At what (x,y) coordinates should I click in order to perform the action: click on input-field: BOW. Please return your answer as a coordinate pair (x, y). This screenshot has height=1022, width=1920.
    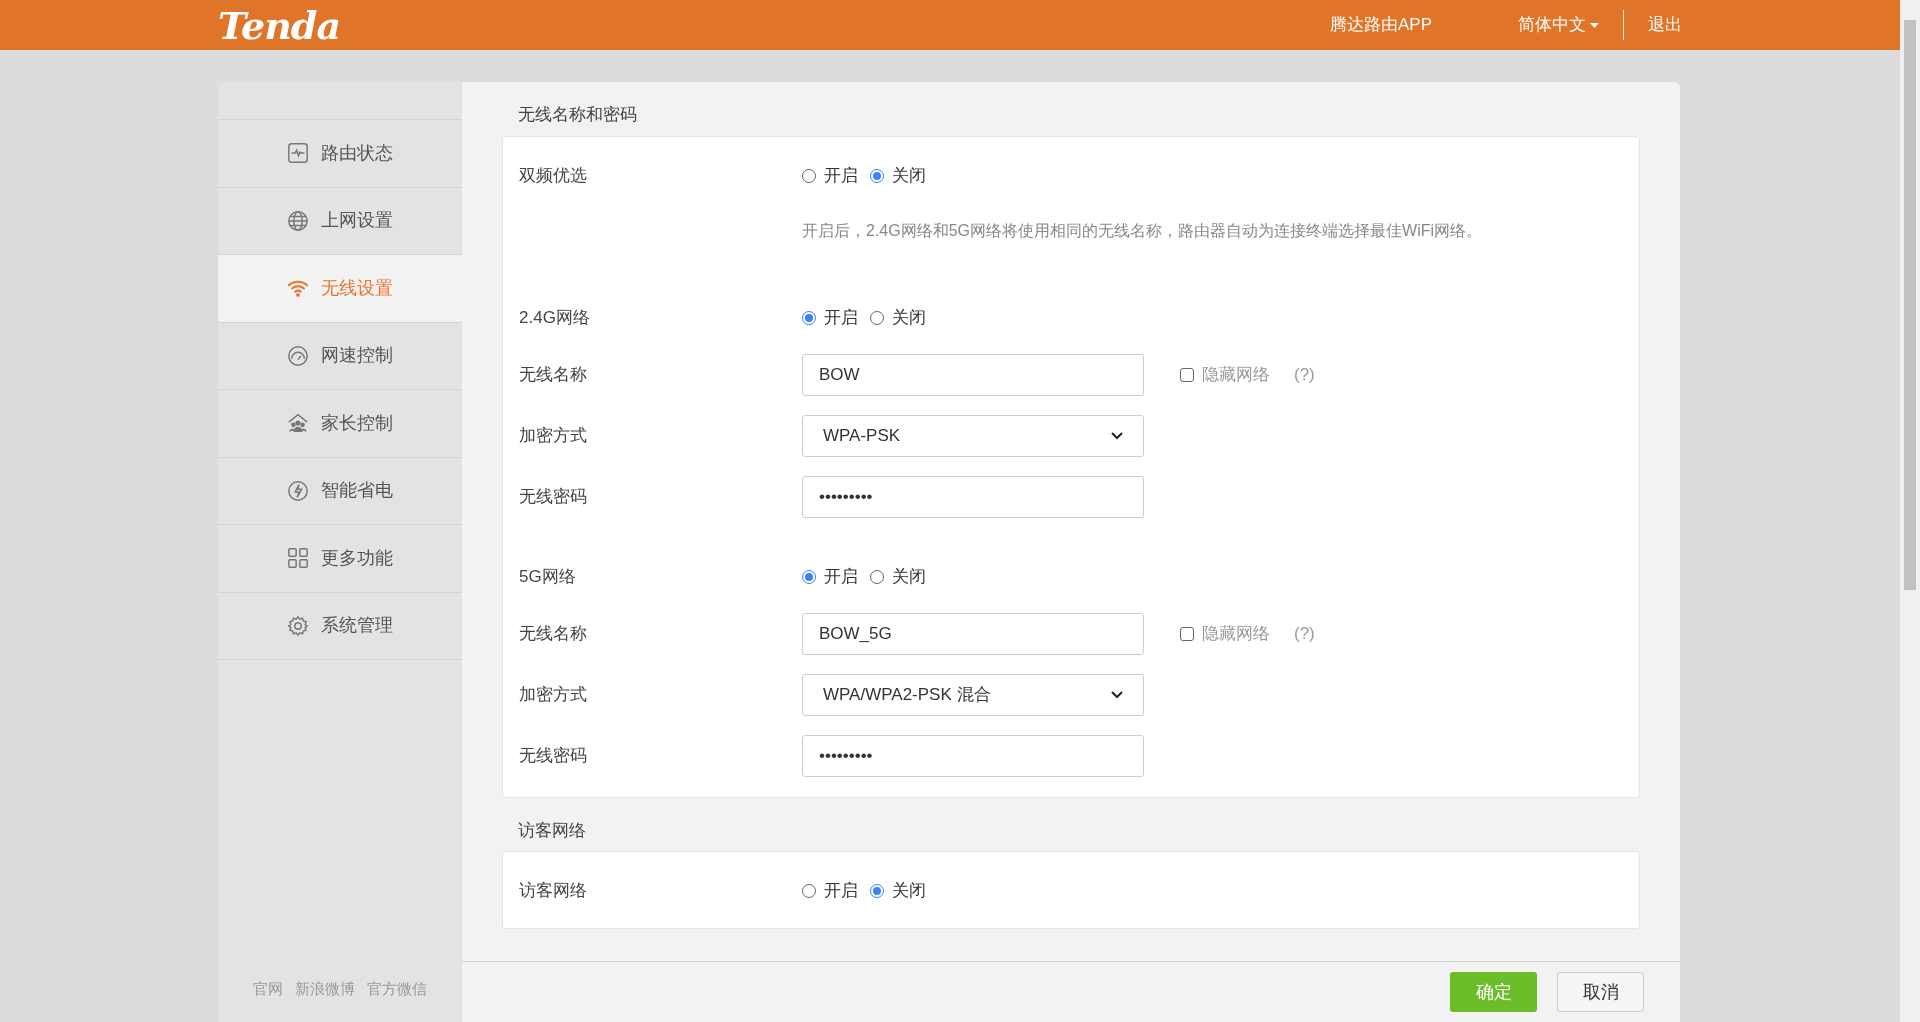
    Looking at the image, I should click on (973, 374).